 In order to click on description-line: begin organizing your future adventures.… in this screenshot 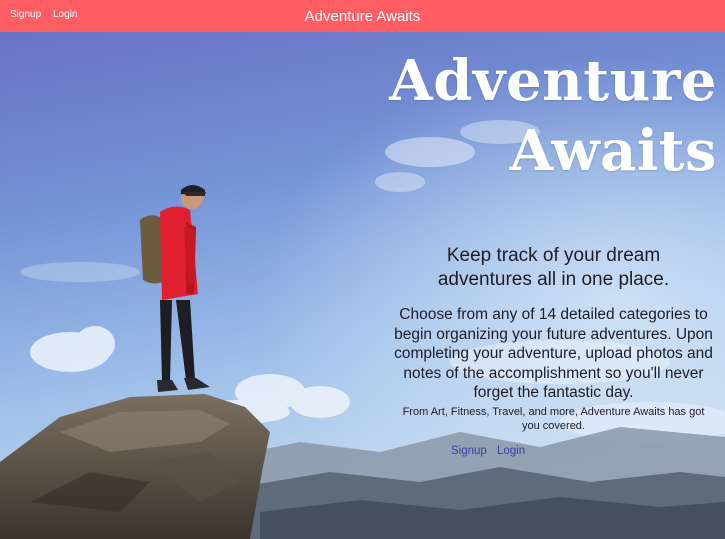, I will do `click(553, 334)`.